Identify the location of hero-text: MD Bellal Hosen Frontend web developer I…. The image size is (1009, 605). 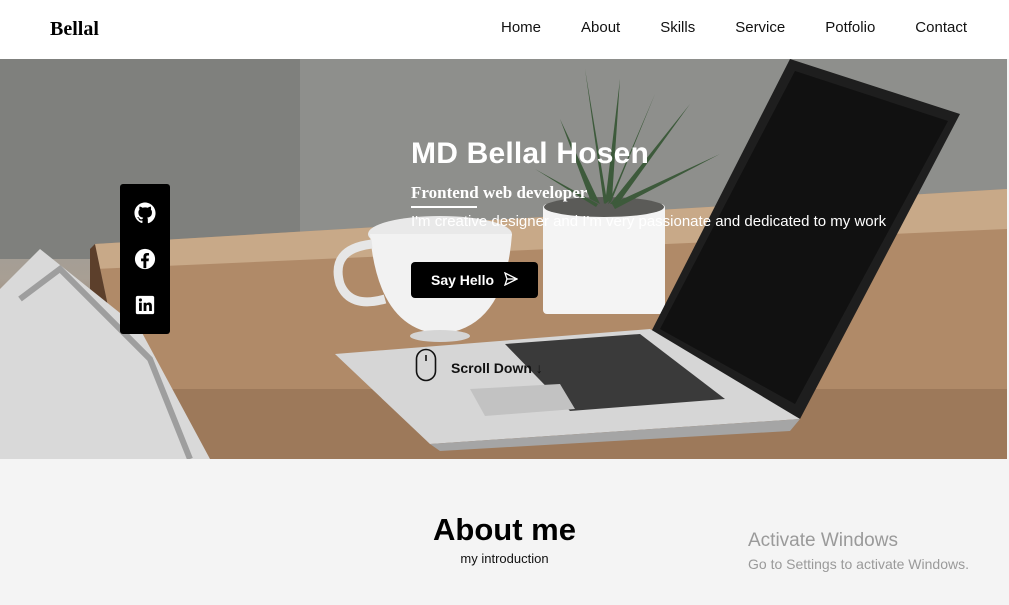
(648, 183).